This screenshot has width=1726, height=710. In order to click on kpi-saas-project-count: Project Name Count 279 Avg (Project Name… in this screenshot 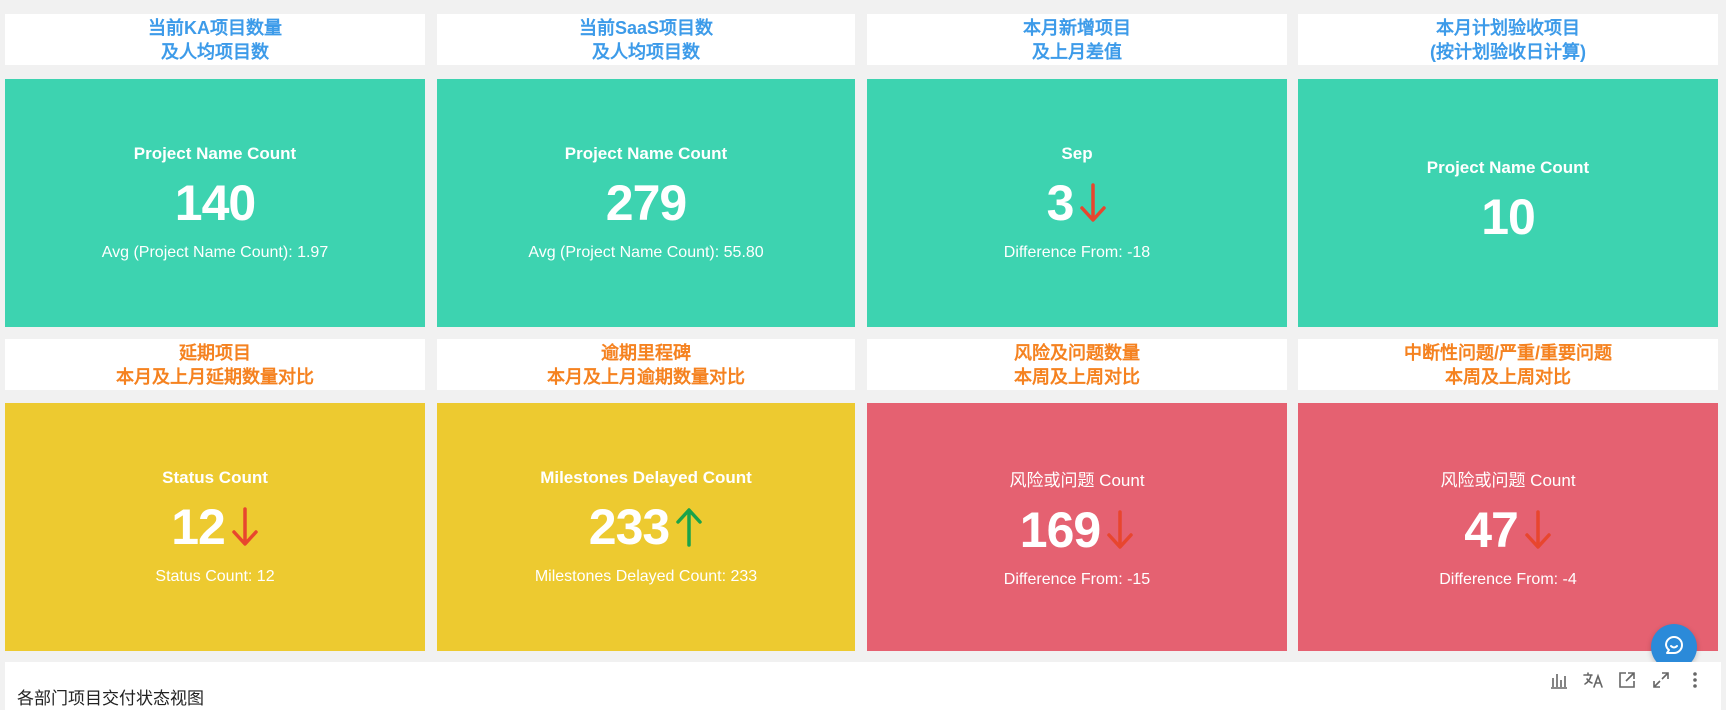, I will do `click(646, 203)`.